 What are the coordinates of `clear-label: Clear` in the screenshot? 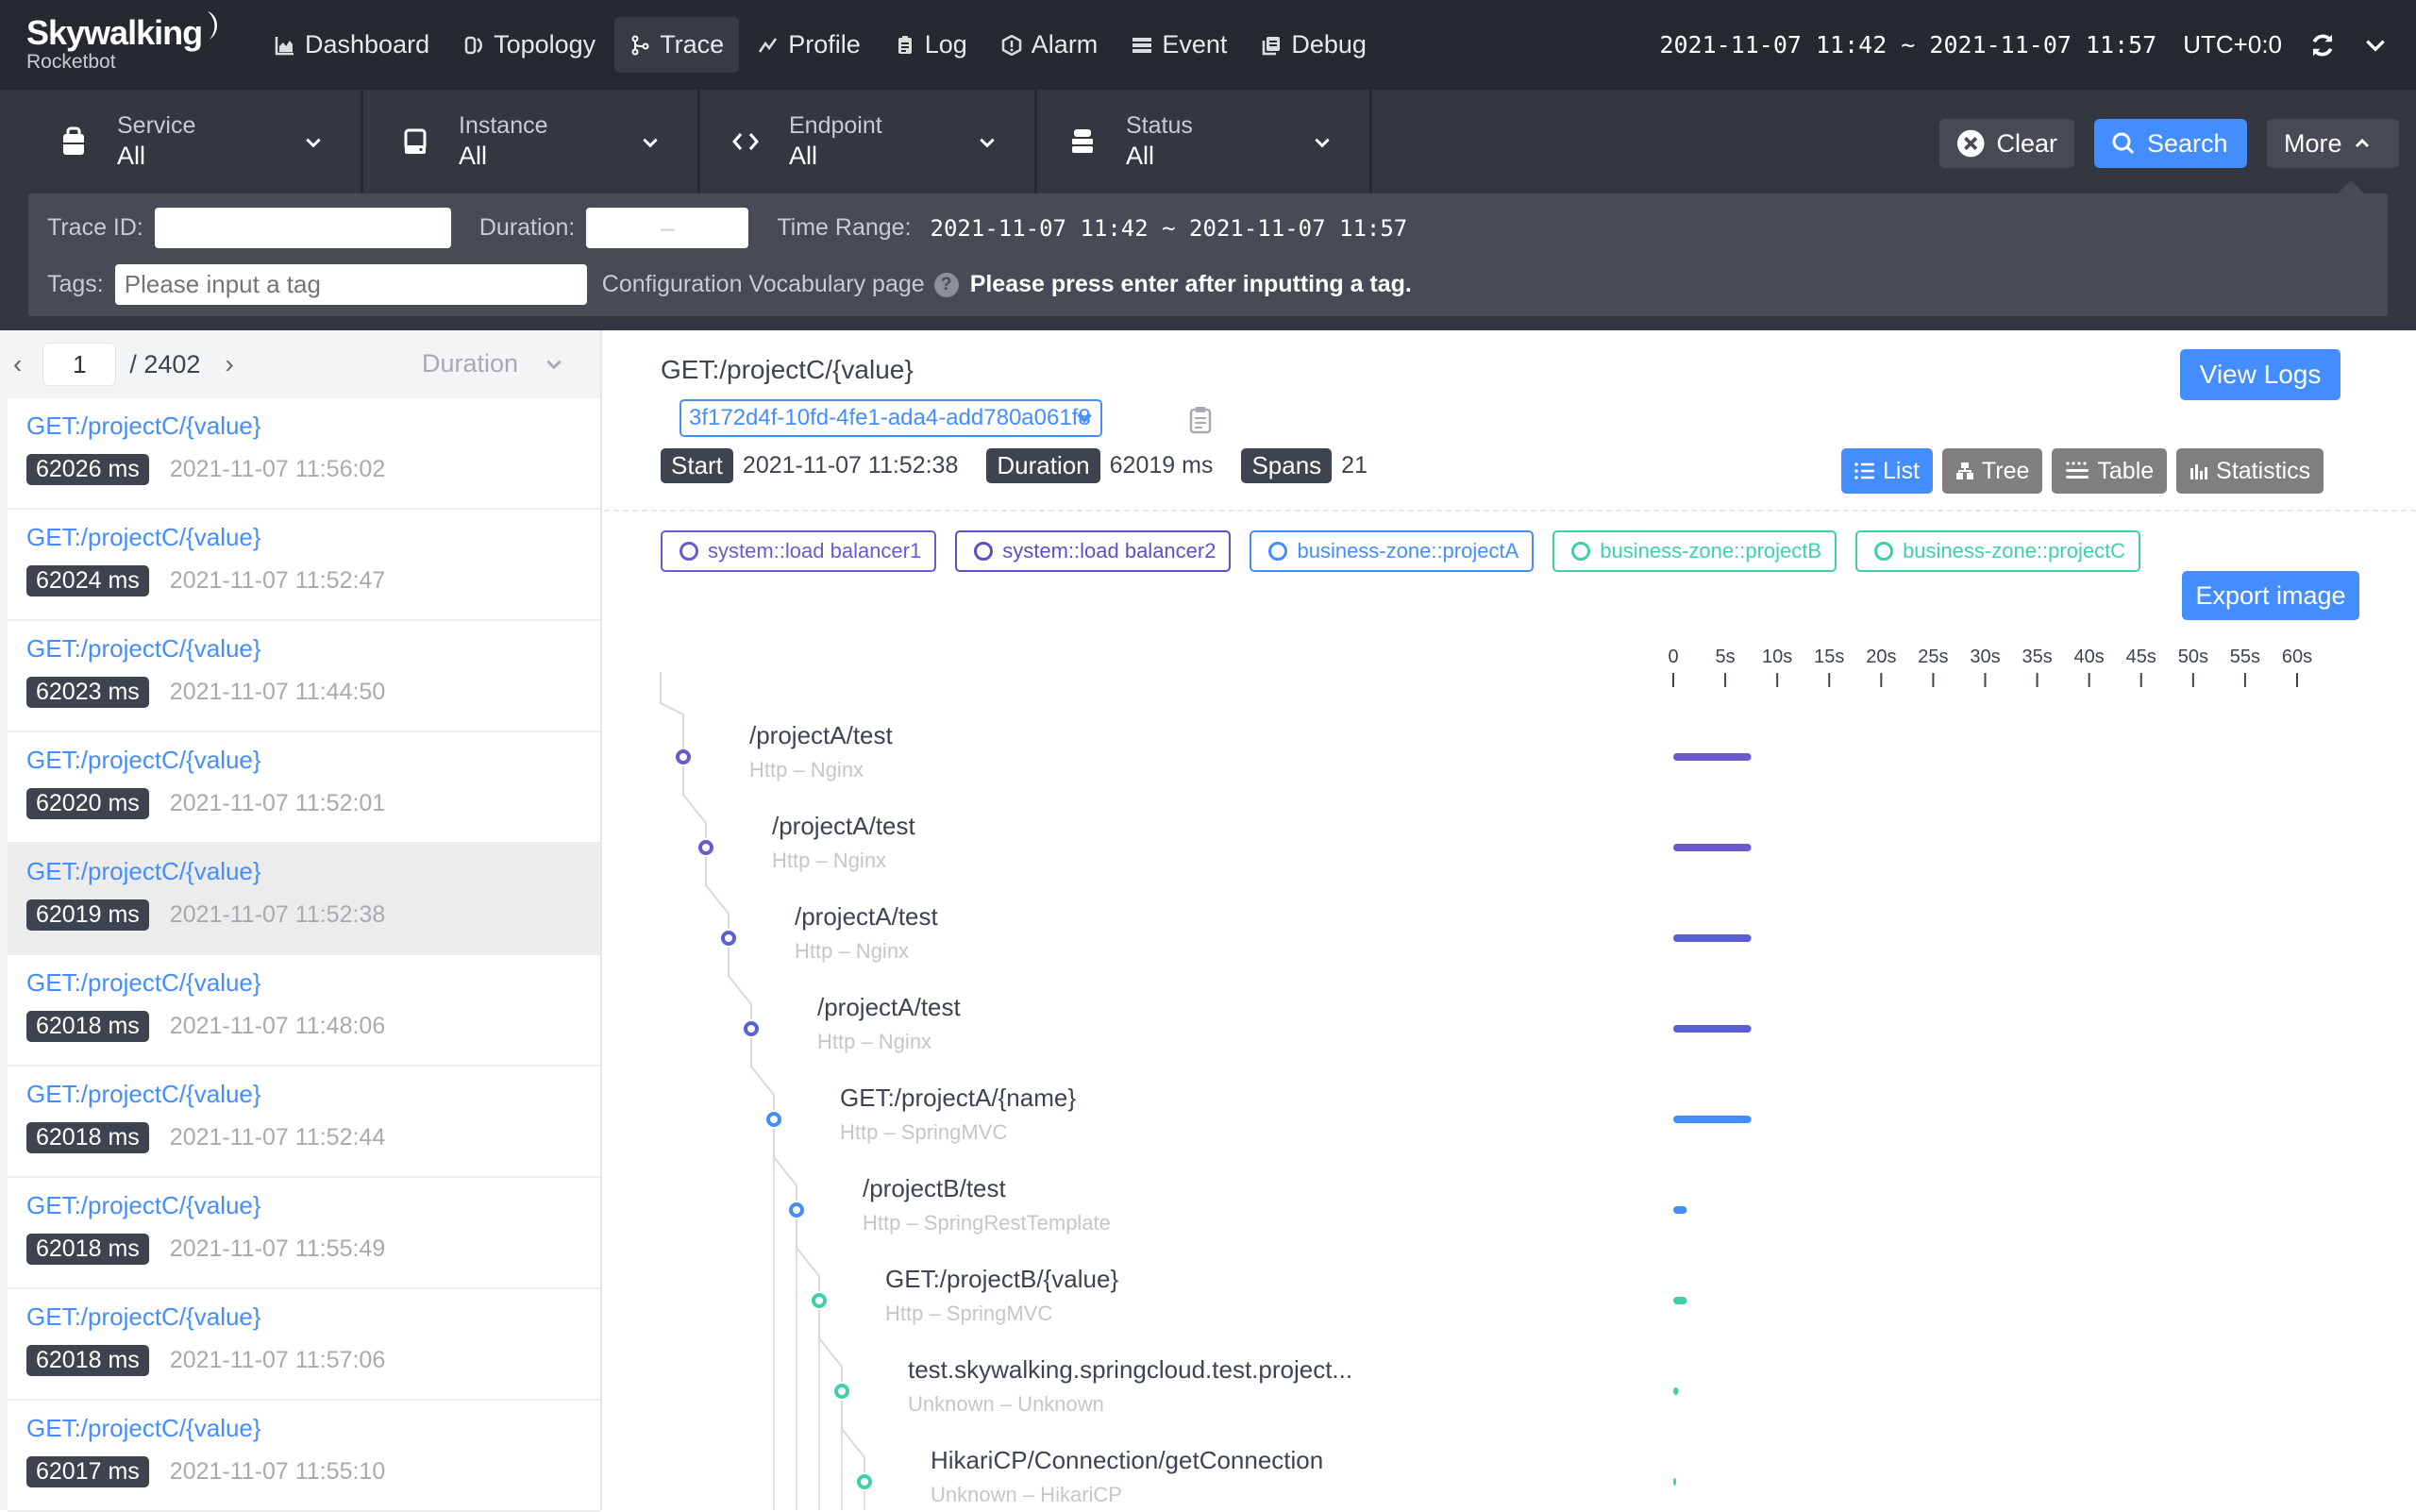 It's located at (2027, 143).